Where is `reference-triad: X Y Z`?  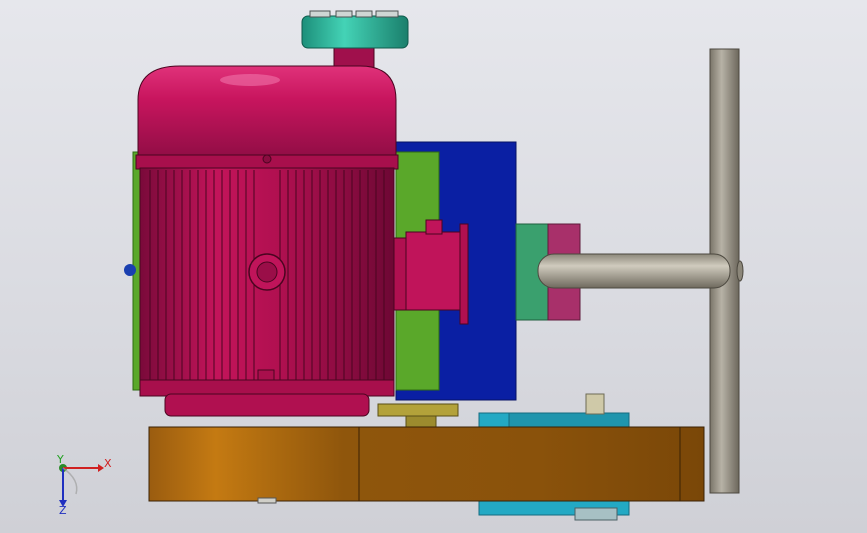 reference-triad: X Y Z is located at coordinates (84, 485).